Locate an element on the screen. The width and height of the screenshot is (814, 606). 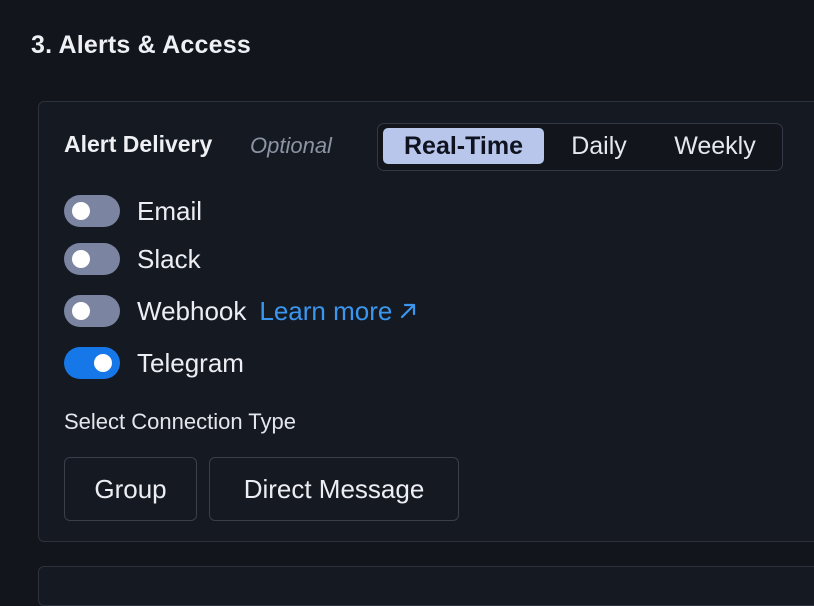
group-button: Group is located at coordinates (130, 489).